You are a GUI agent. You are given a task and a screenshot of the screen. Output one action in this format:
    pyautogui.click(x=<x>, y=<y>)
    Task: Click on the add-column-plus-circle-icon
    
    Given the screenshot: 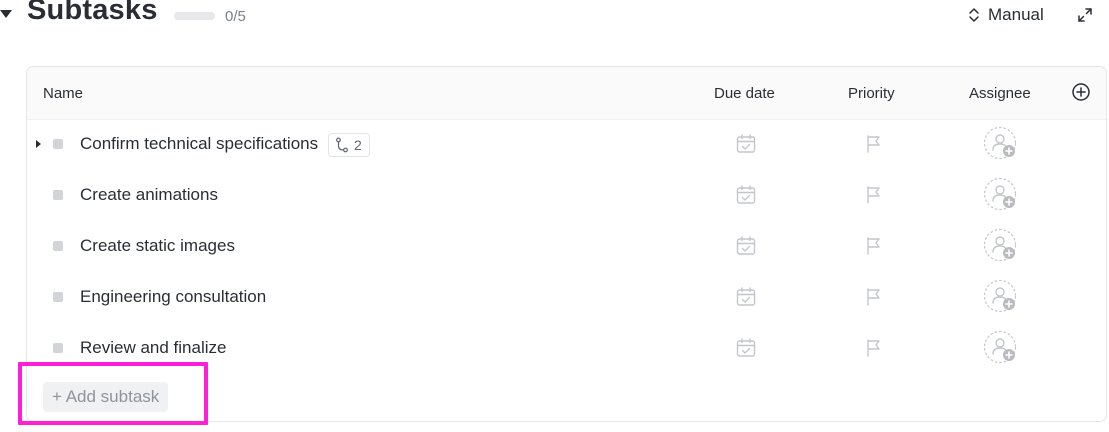 What is the action you would take?
    pyautogui.click(x=1081, y=94)
    